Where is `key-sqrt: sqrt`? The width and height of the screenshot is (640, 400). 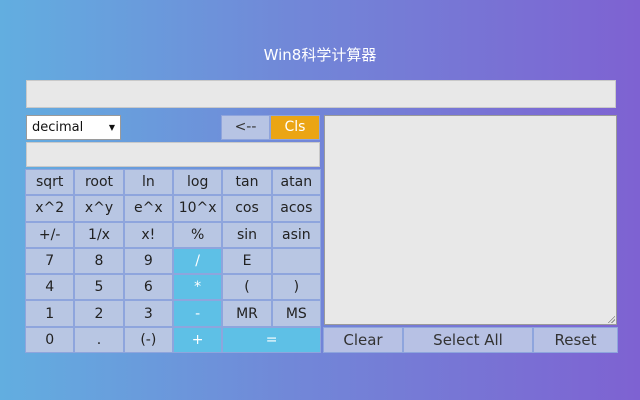 key-sqrt: sqrt is located at coordinates (50, 182).